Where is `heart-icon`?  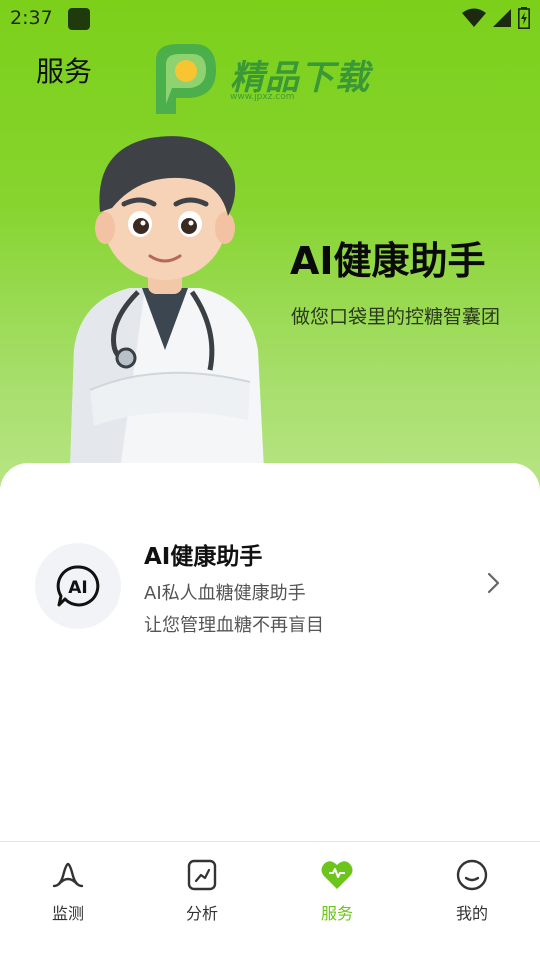 heart-icon is located at coordinates (337, 875).